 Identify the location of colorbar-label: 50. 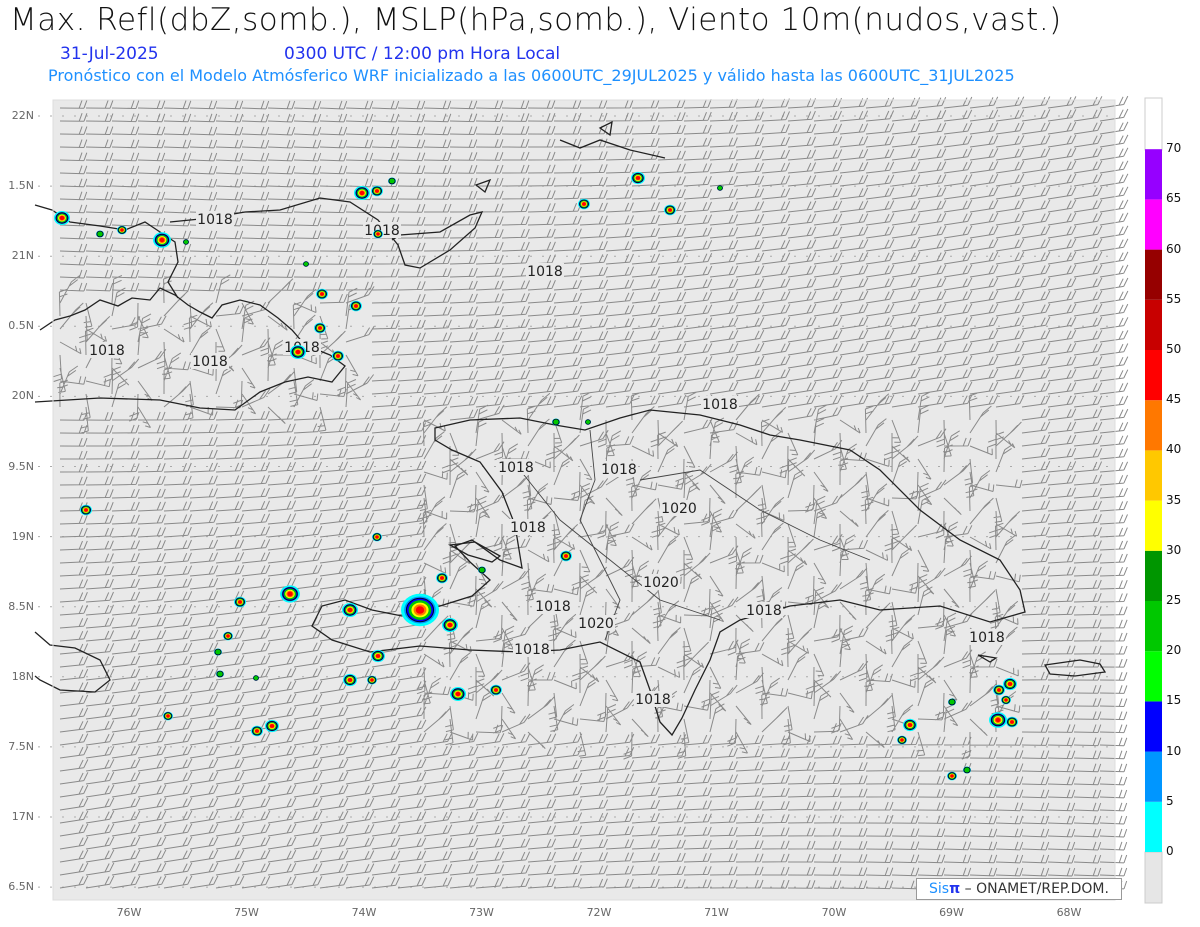
(1174, 349).